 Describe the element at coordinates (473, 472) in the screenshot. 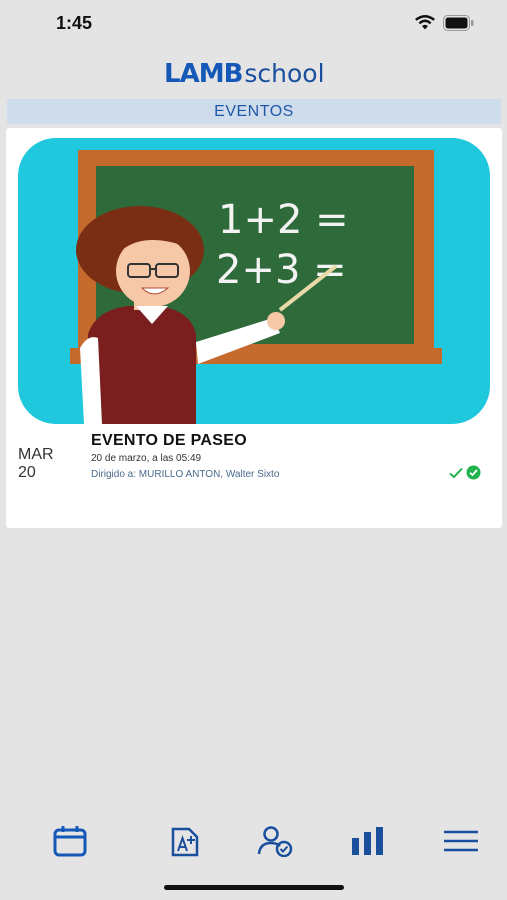

I see `check-circle-icon` at that location.